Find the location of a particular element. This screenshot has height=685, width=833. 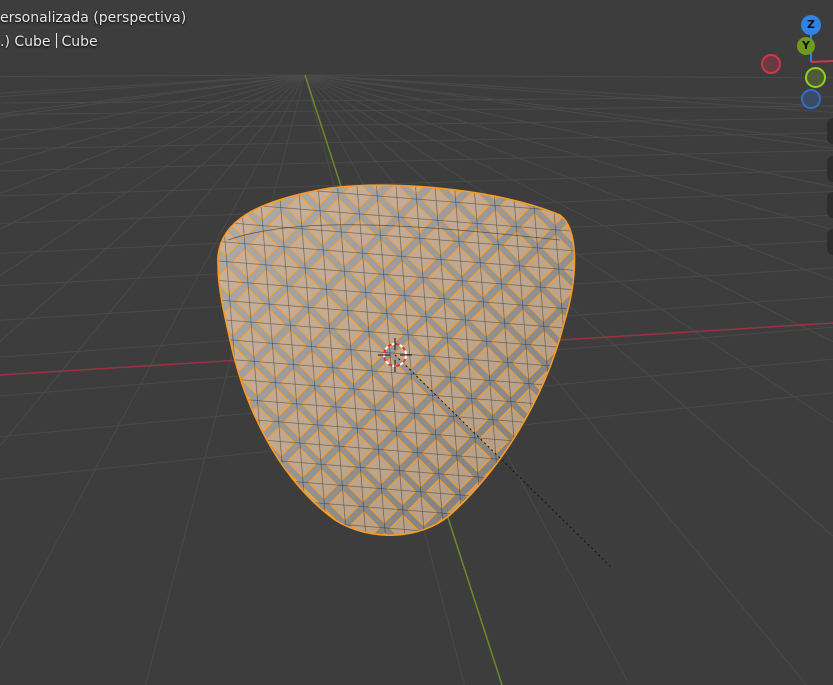

camera-view-button is located at coordinates (830, 205).